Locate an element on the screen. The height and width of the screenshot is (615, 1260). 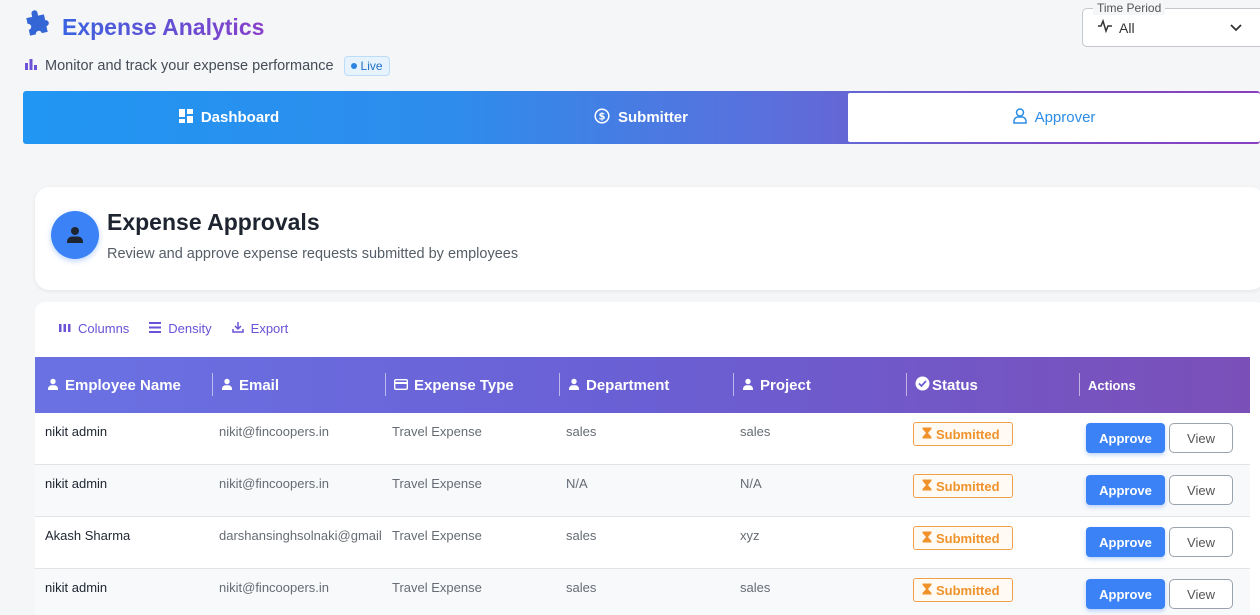
time-period-select: Time Period All is located at coordinates (1171, 24).